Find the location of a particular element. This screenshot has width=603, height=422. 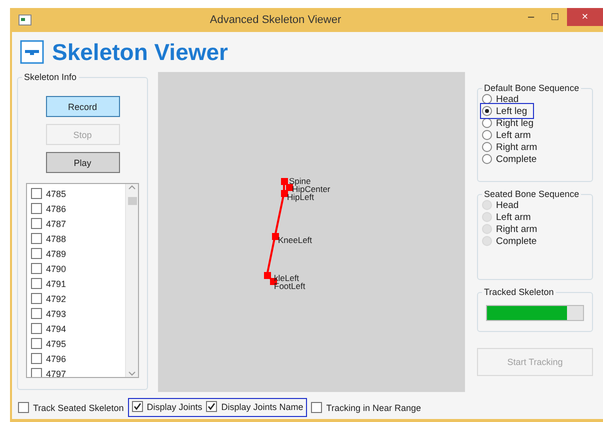

checkbox-label: 4786 is located at coordinates (56, 209).